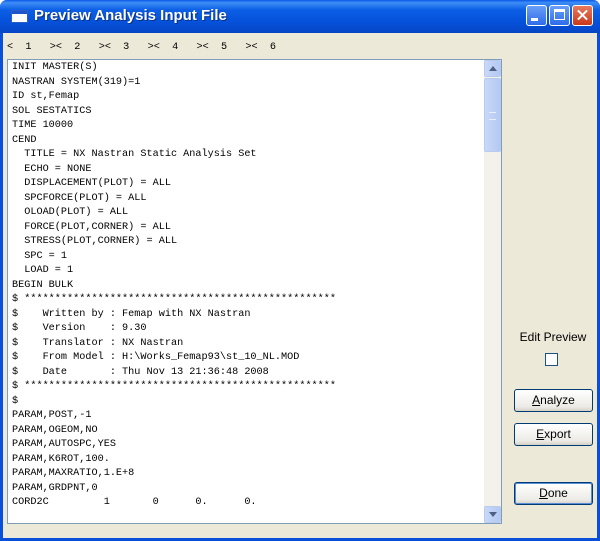  Describe the element at coordinates (134, 154) in the screenshot. I see `file-line: TITLE = NX Nastran Static Analysis Set` at that location.